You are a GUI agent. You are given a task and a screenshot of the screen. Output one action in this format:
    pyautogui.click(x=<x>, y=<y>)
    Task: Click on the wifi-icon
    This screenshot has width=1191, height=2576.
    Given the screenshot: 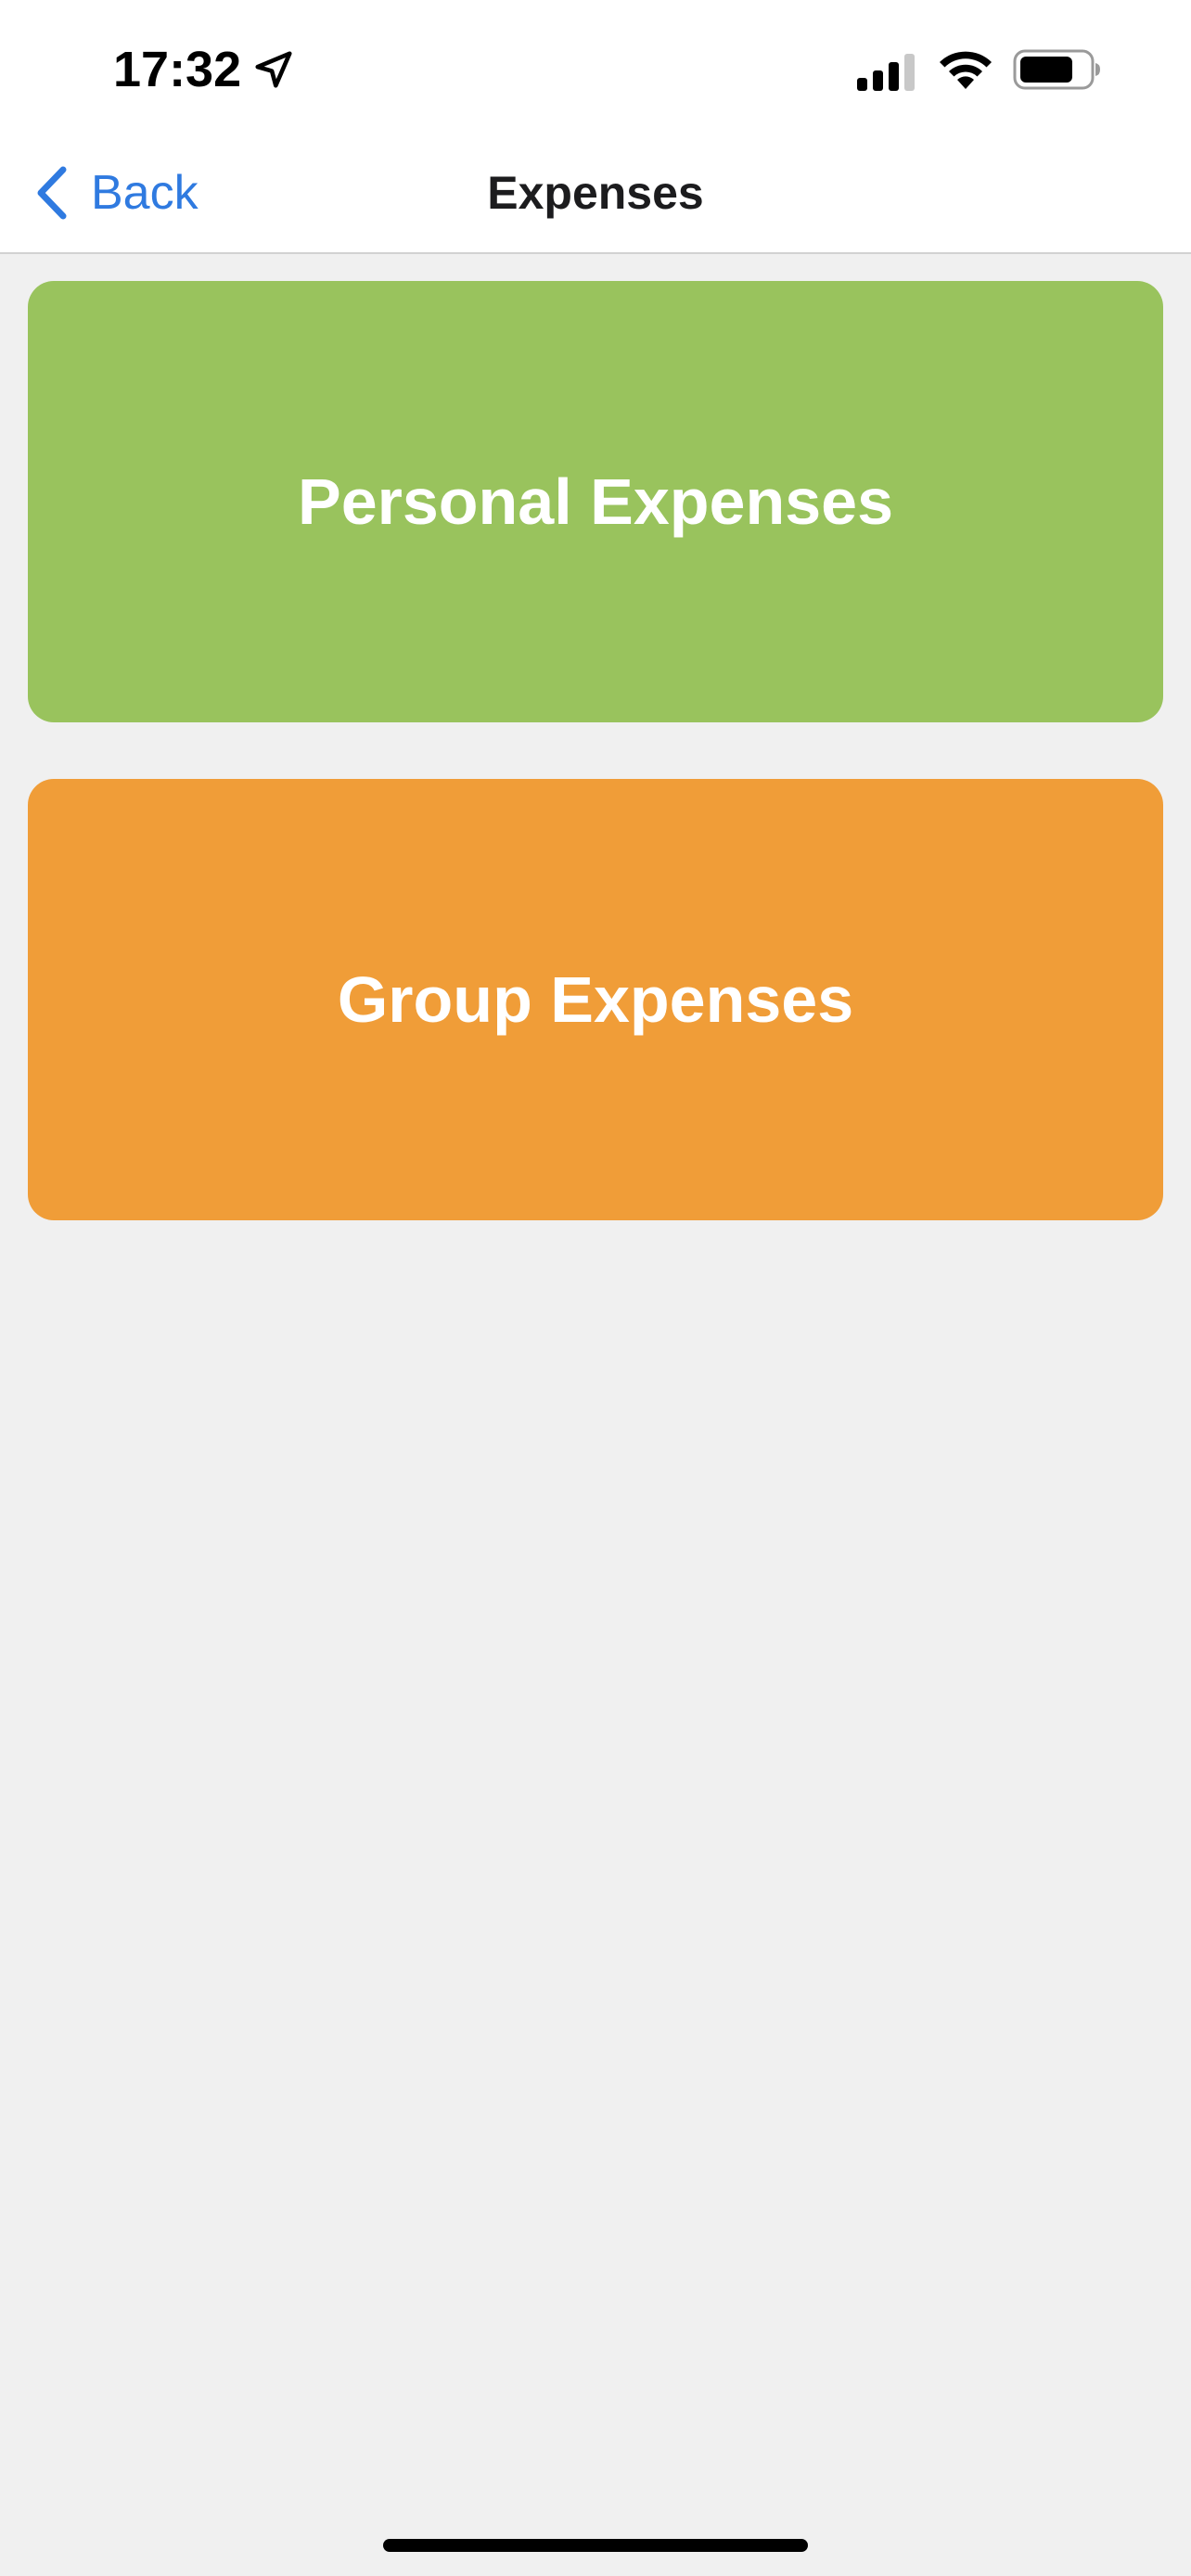 What is the action you would take?
    pyautogui.click(x=966, y=70)
    